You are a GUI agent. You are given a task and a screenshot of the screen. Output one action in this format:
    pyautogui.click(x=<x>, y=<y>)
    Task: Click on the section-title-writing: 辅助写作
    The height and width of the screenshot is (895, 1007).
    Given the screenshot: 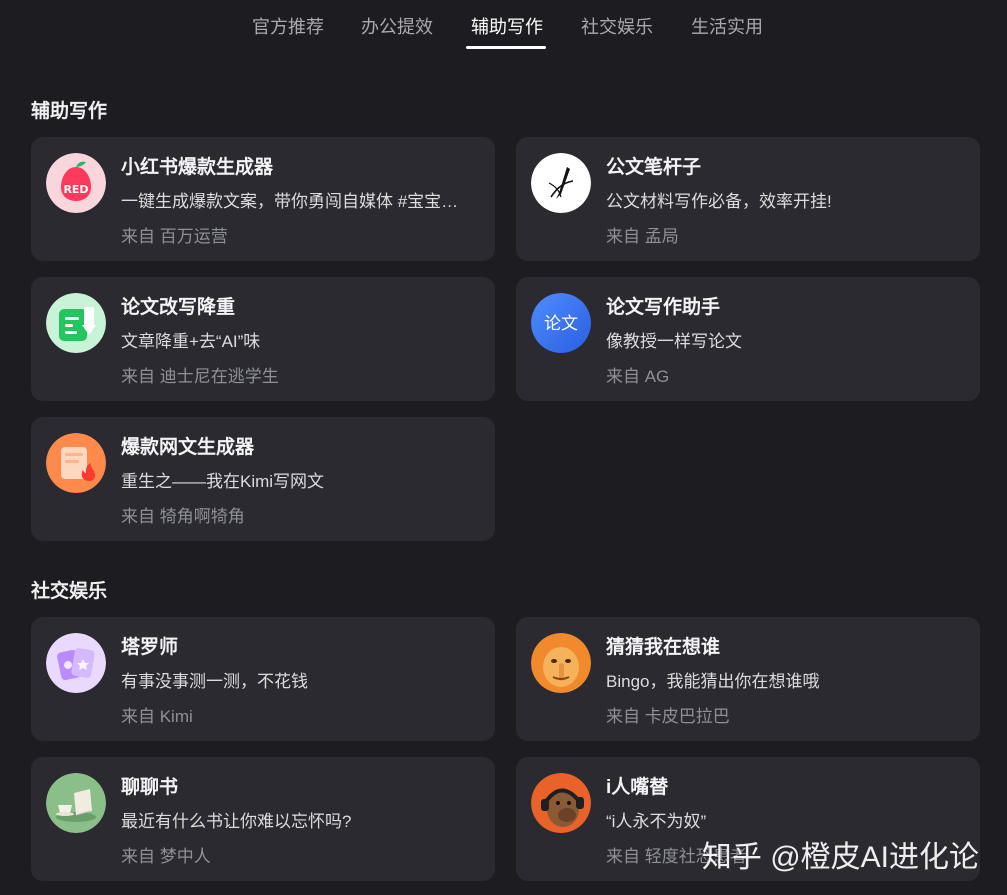 What is the action you would take?
    pyautogui.click(x=69, y=111)
    